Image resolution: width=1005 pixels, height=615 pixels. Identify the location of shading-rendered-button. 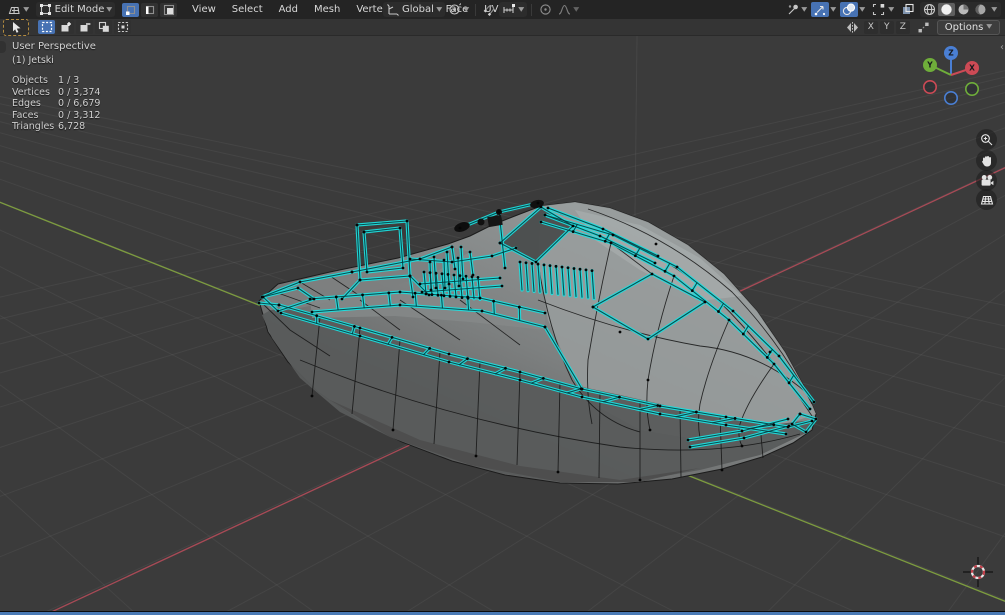
(980, 9).